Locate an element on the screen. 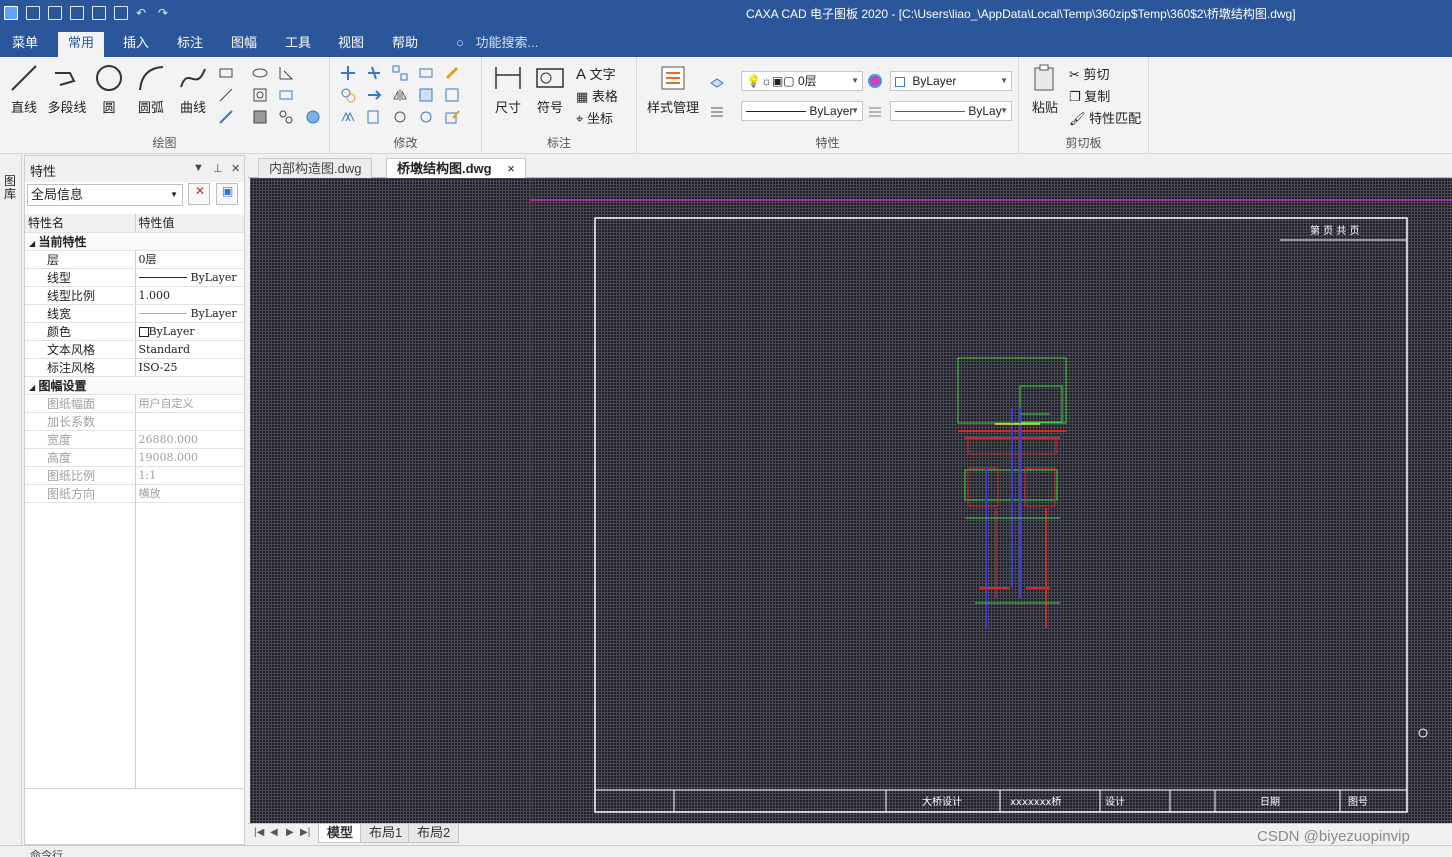 The height and width of the screenshot is (857, 1452). property-row: 文本风格 Standard is located at coordinates (134, 349).